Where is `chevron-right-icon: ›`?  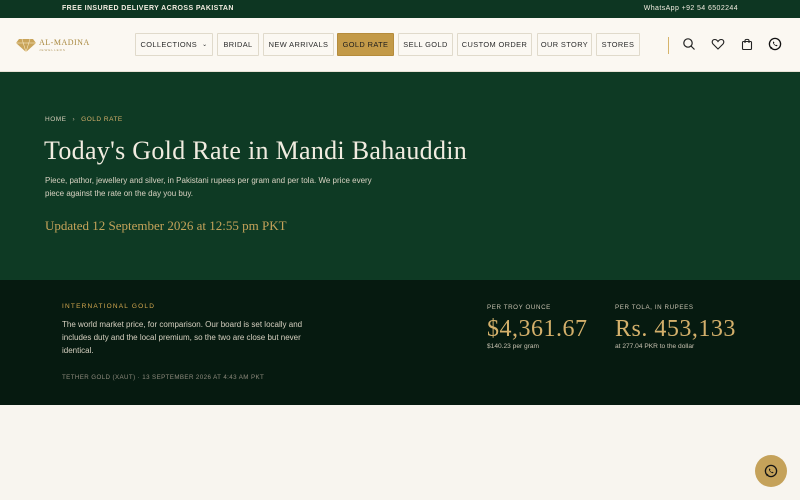 chevron-right-icon: › is located at coordinates (74, 119).